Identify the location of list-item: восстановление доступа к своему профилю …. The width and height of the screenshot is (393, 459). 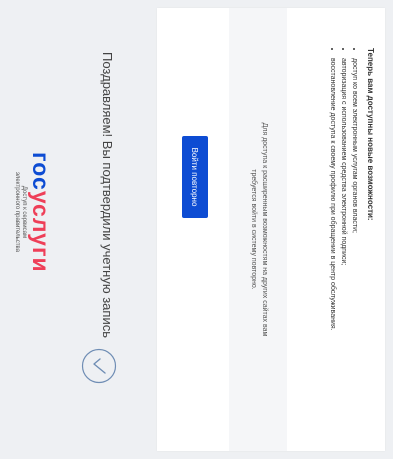
(332, 248).